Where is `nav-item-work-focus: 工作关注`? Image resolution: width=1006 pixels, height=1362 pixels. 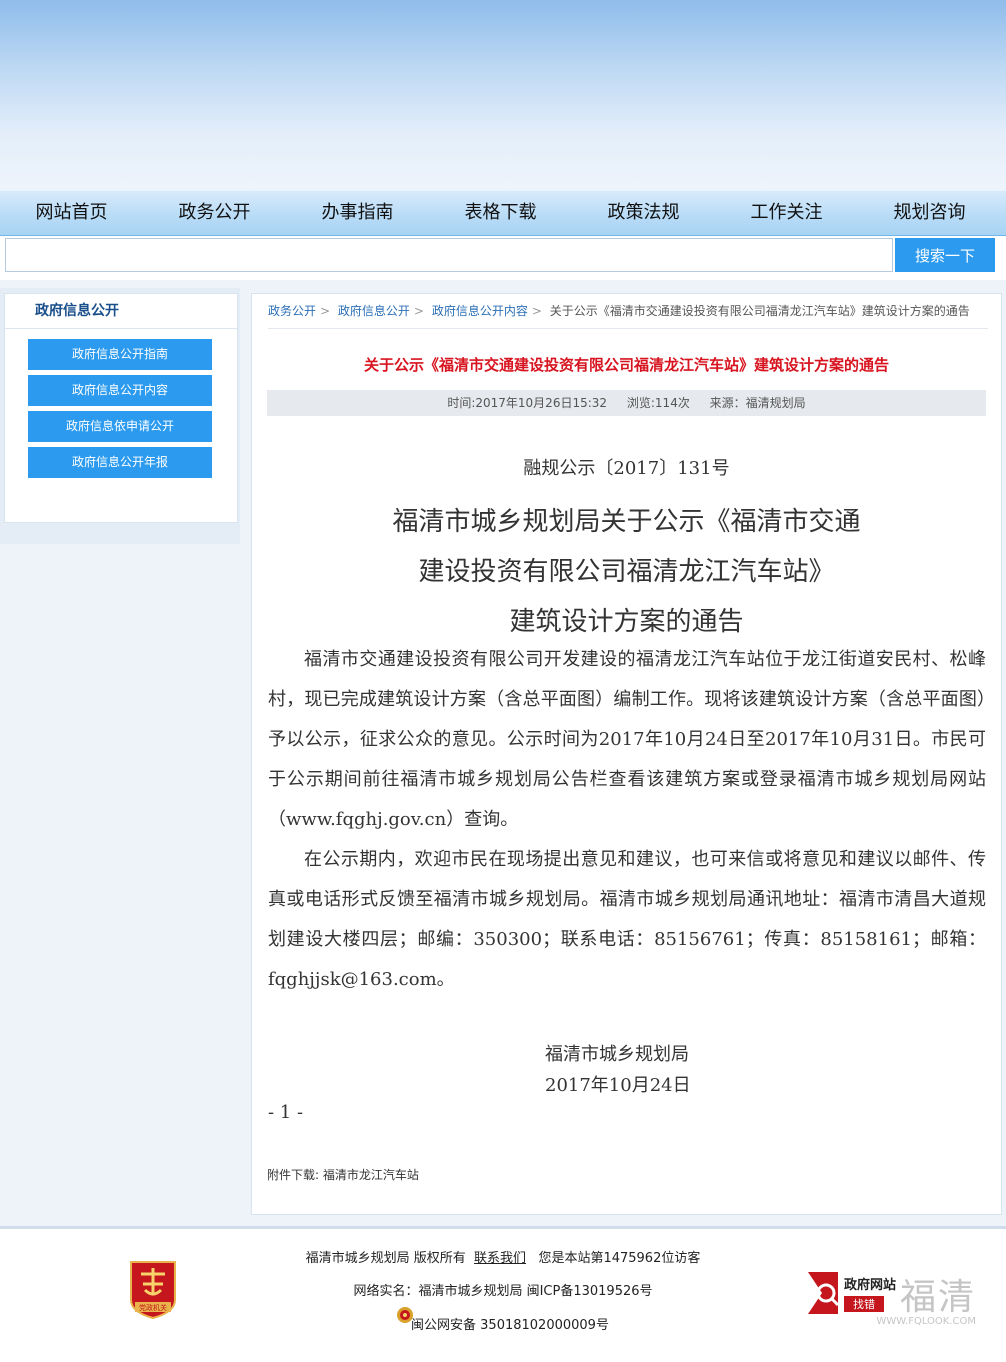 nav-item-work-focus: 工作关注 is located at coordinates (786, 213).